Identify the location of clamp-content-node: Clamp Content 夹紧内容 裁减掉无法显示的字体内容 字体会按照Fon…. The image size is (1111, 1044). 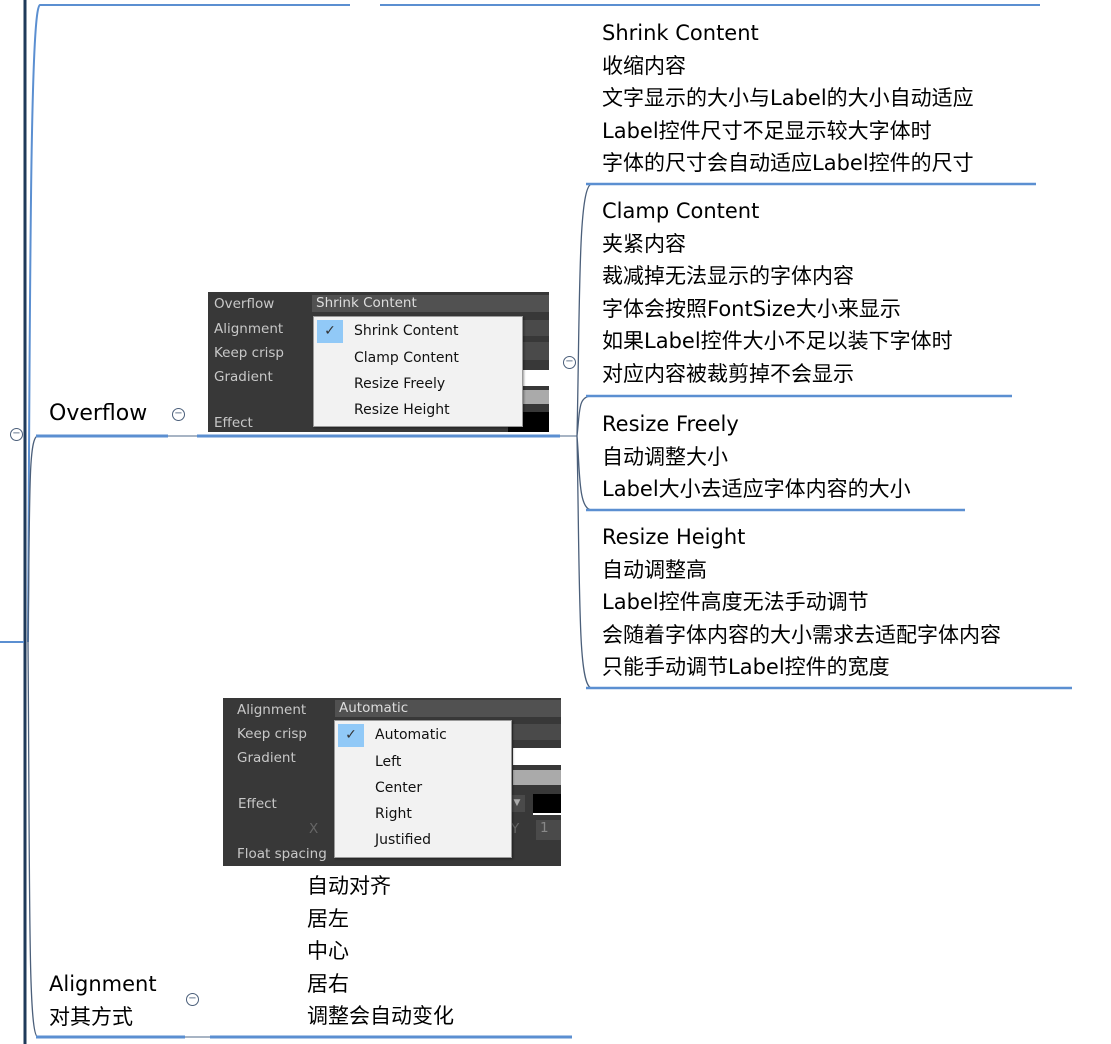
(777, 292).